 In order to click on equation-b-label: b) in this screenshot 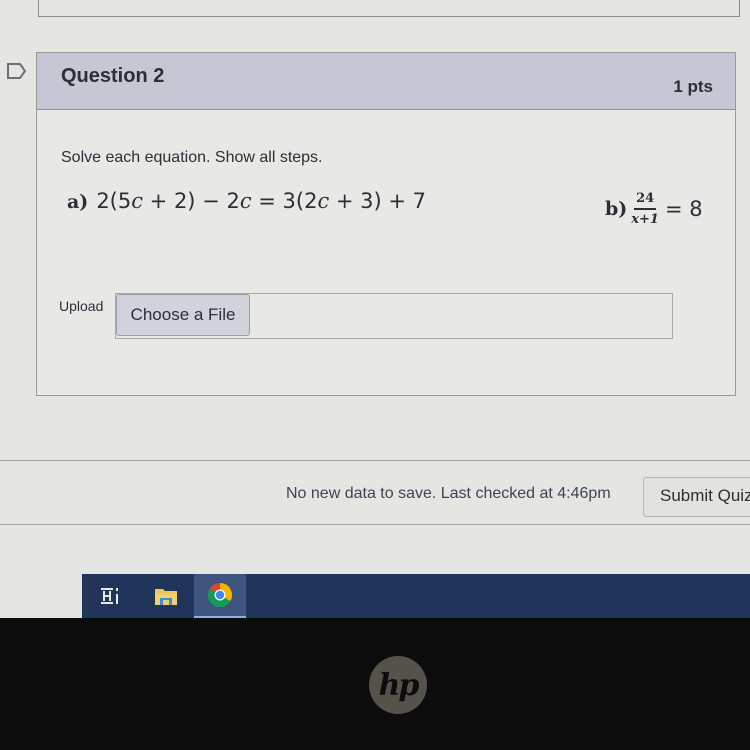, I will do `click(616, 209)`.